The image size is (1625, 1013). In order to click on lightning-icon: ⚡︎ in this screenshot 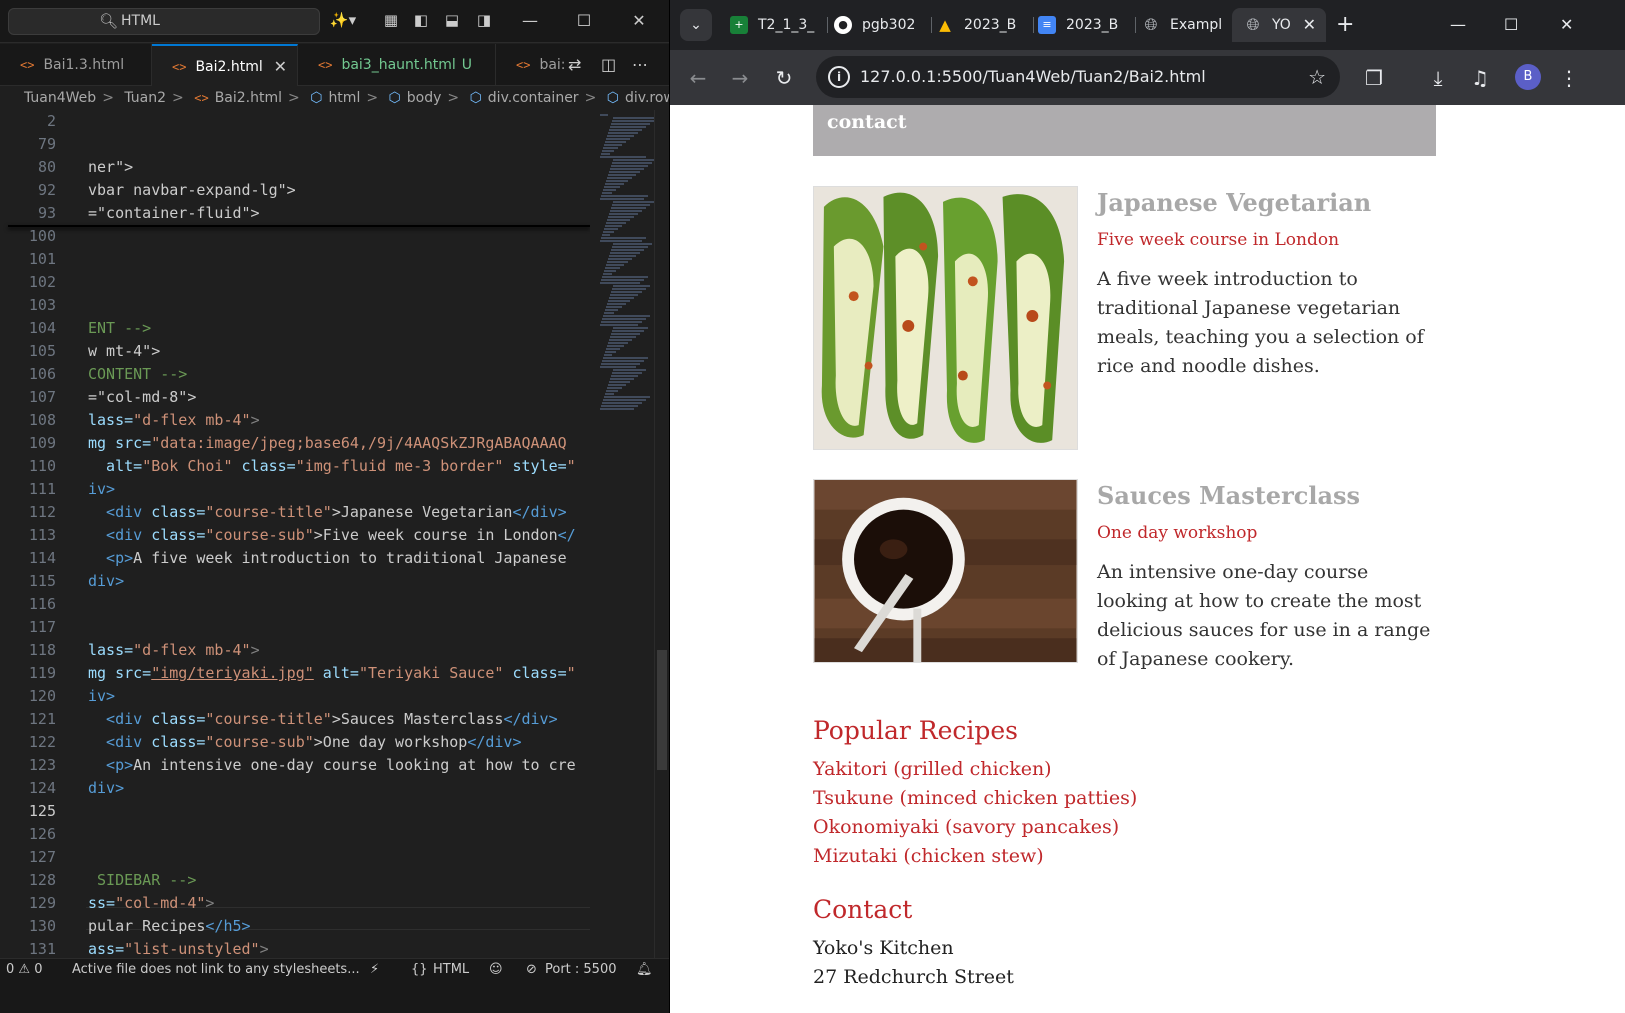, I will do `click(374, 970)`.